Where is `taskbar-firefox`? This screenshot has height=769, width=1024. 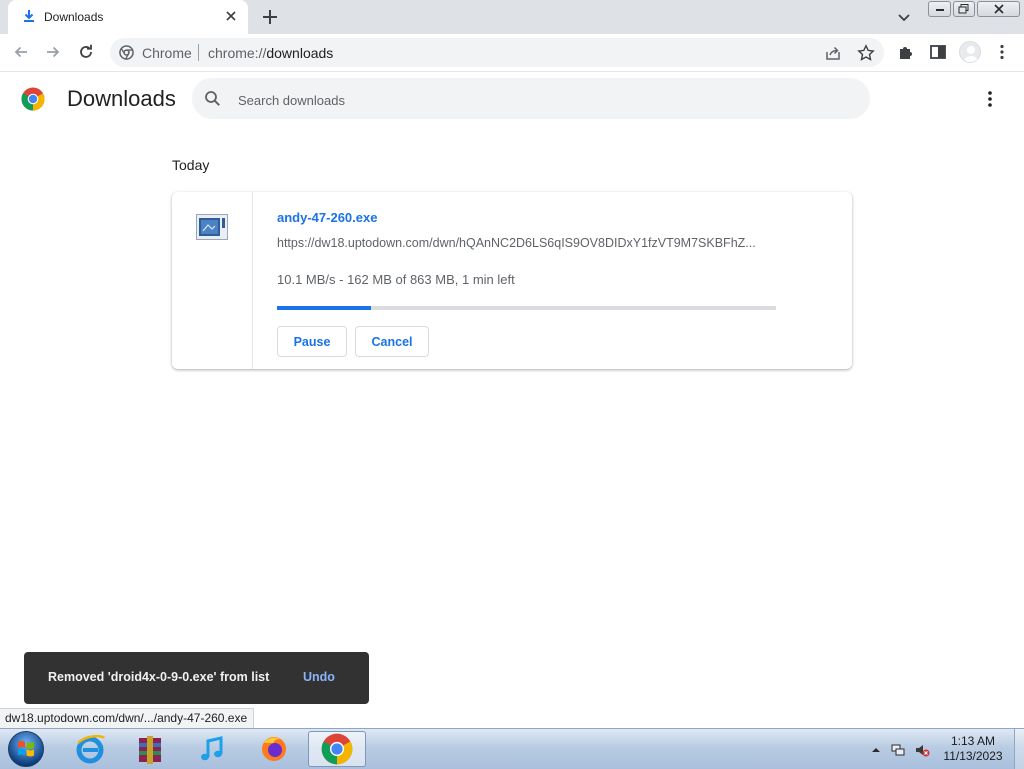
taskbar-firefox is located at coordinates (274, 749).